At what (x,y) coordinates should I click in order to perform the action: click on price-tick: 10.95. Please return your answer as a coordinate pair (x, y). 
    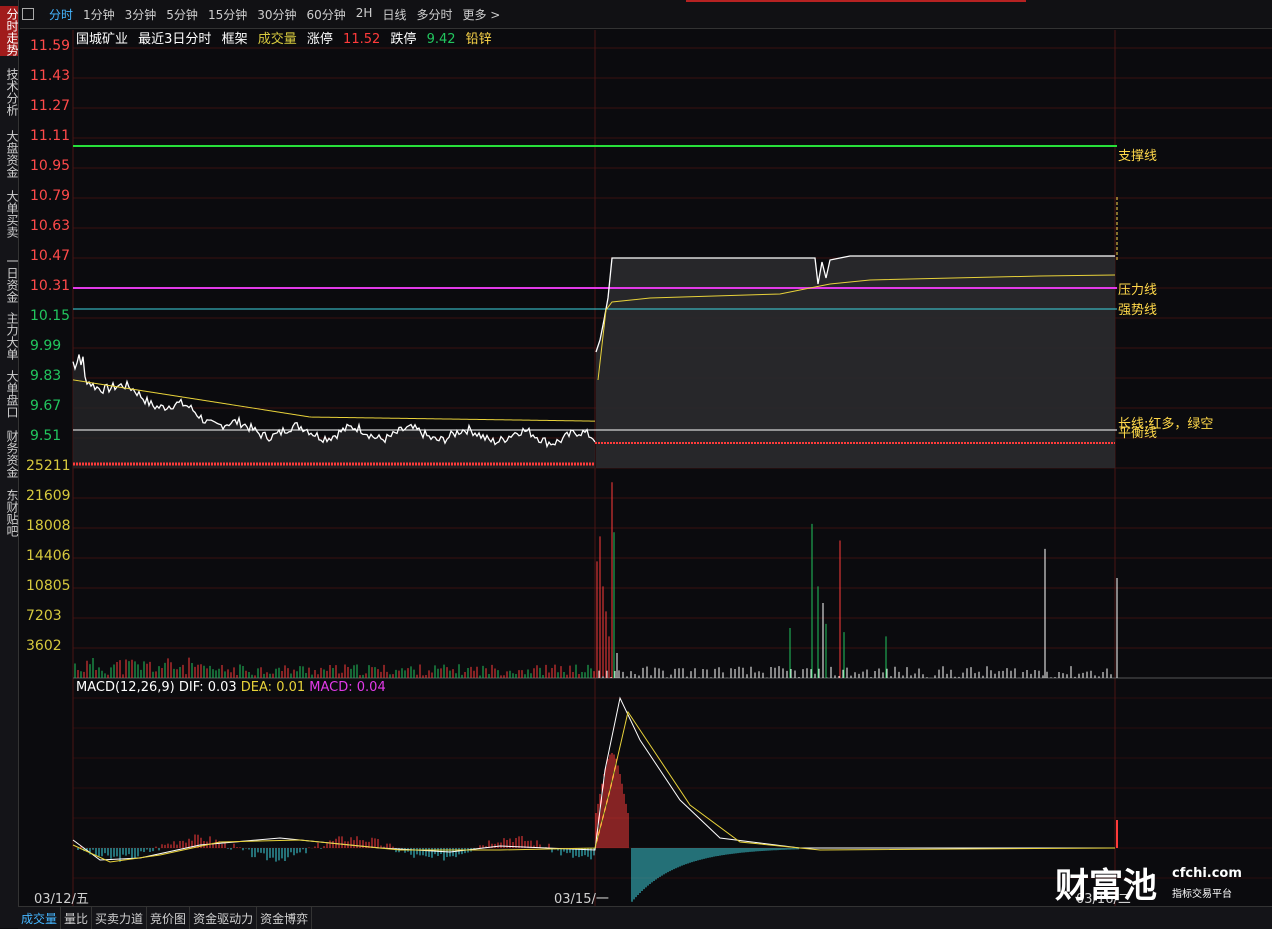
    Looking at the image, I should click on (50, 166).